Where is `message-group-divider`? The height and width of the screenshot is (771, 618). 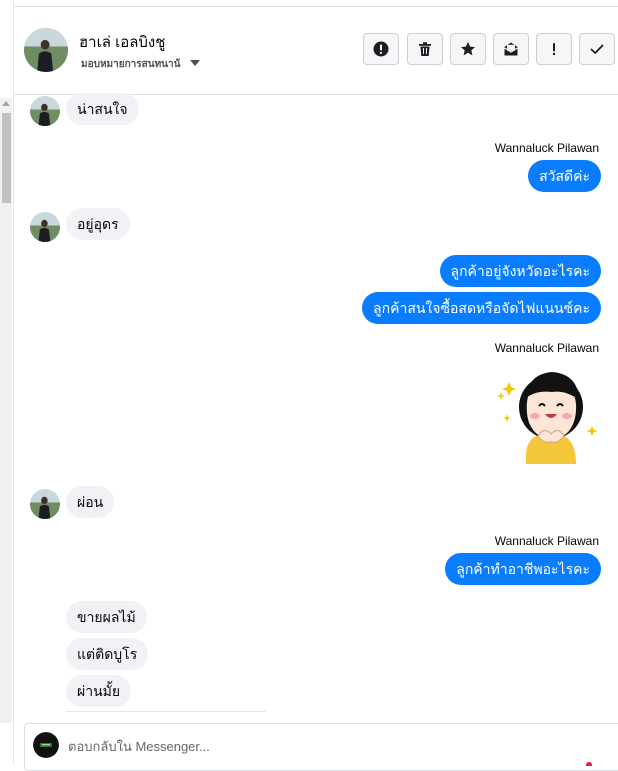 message-group-divider is located at coordinates (166, 711).